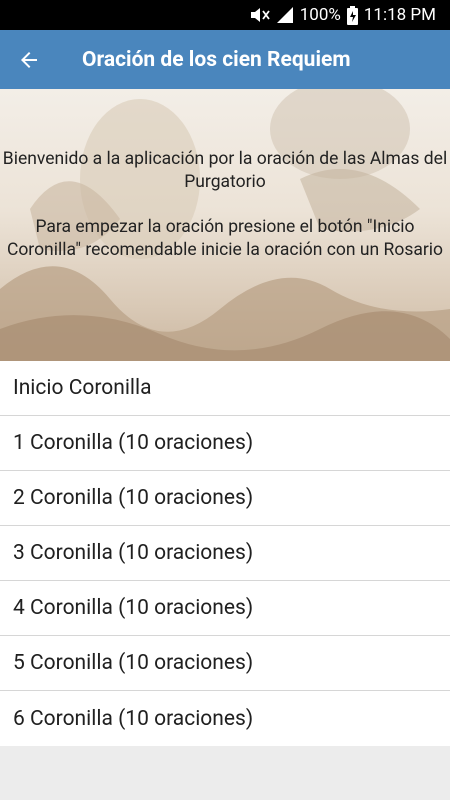 The width and height of the screenshot is (450, 800). What do you see at coordinates (320, 15) in the screenshot?
I see `battery-percent: 100%` at bounding box center [320, 15].